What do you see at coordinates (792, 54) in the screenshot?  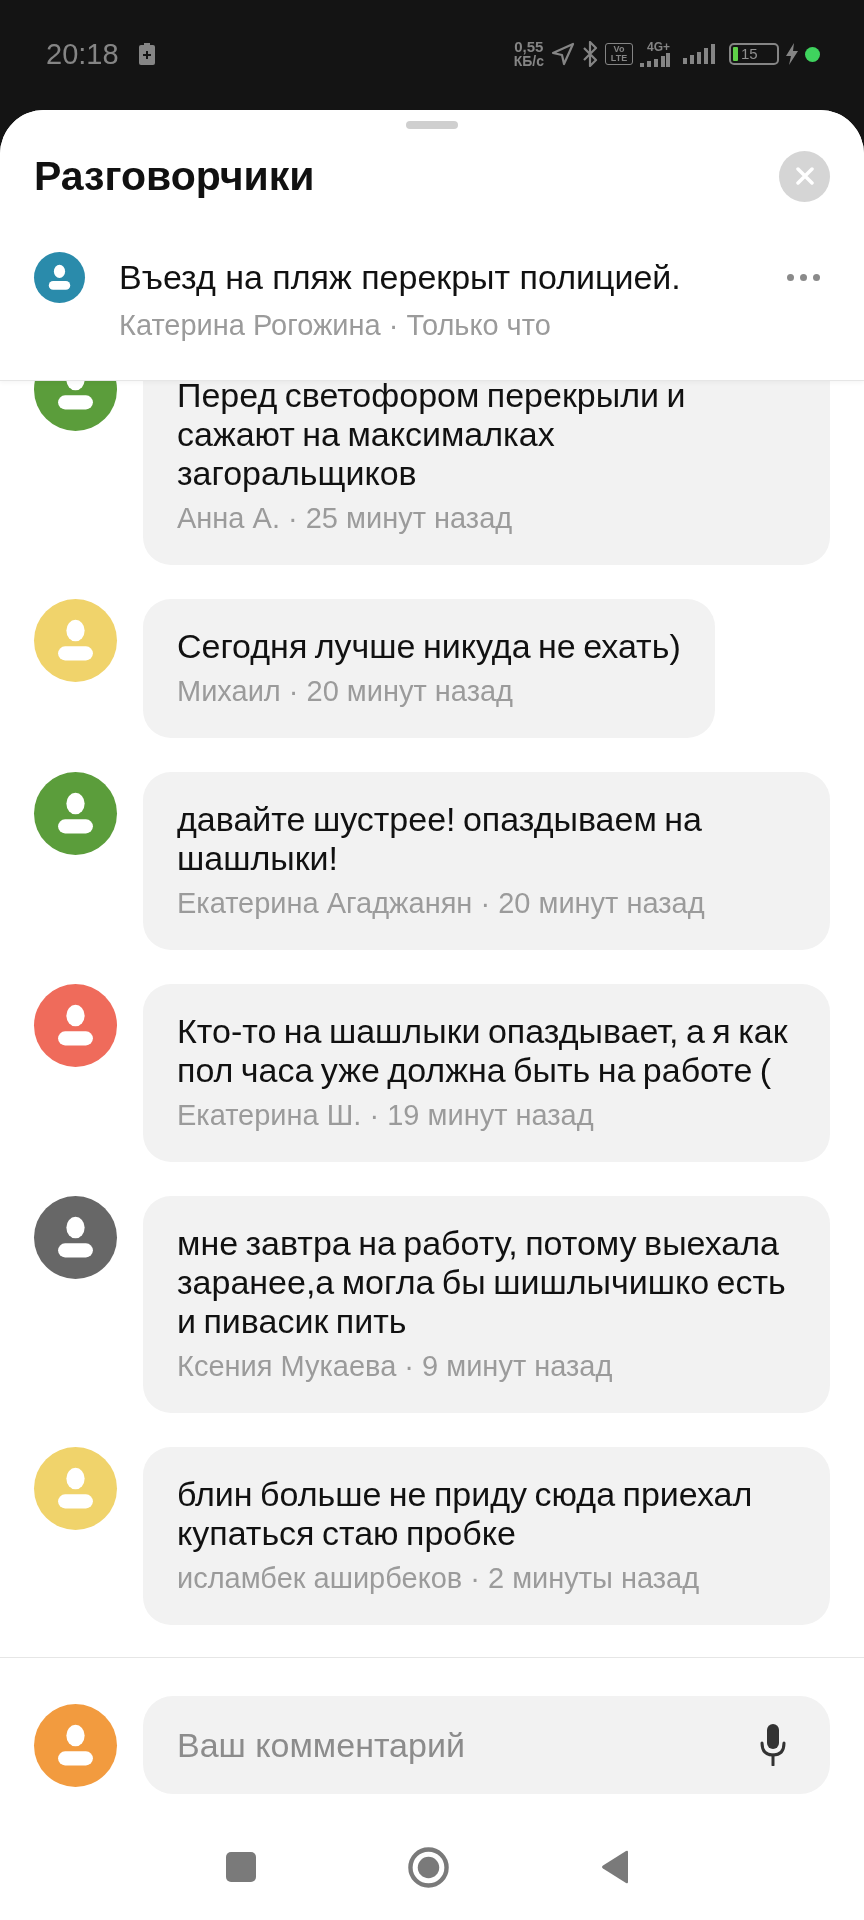 I see `charging-bolt-icon` at bounding box center [792, 54].